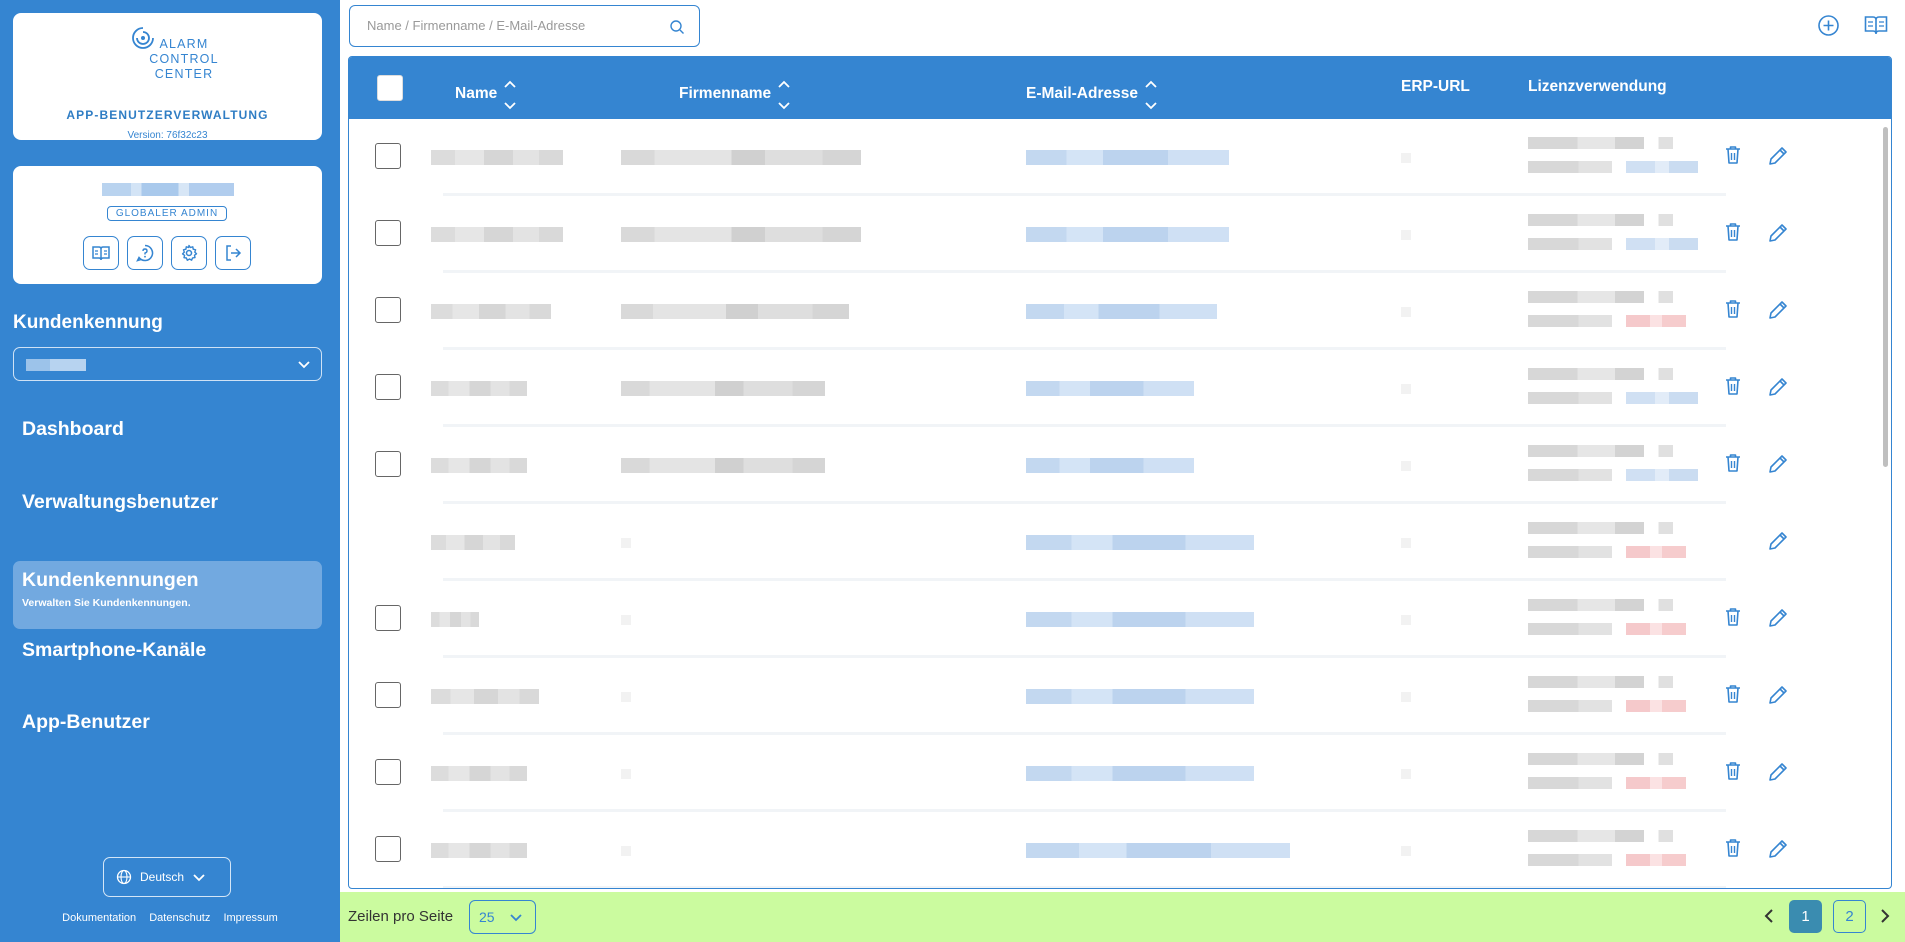 Image resolution: width=1905 pixels, height=942 pixels. What do you see at coordinates (110, 580) in the screenshot?
I see `nav-customer-ids-label: Kundenkennungen` at bounding box center [110, 580].